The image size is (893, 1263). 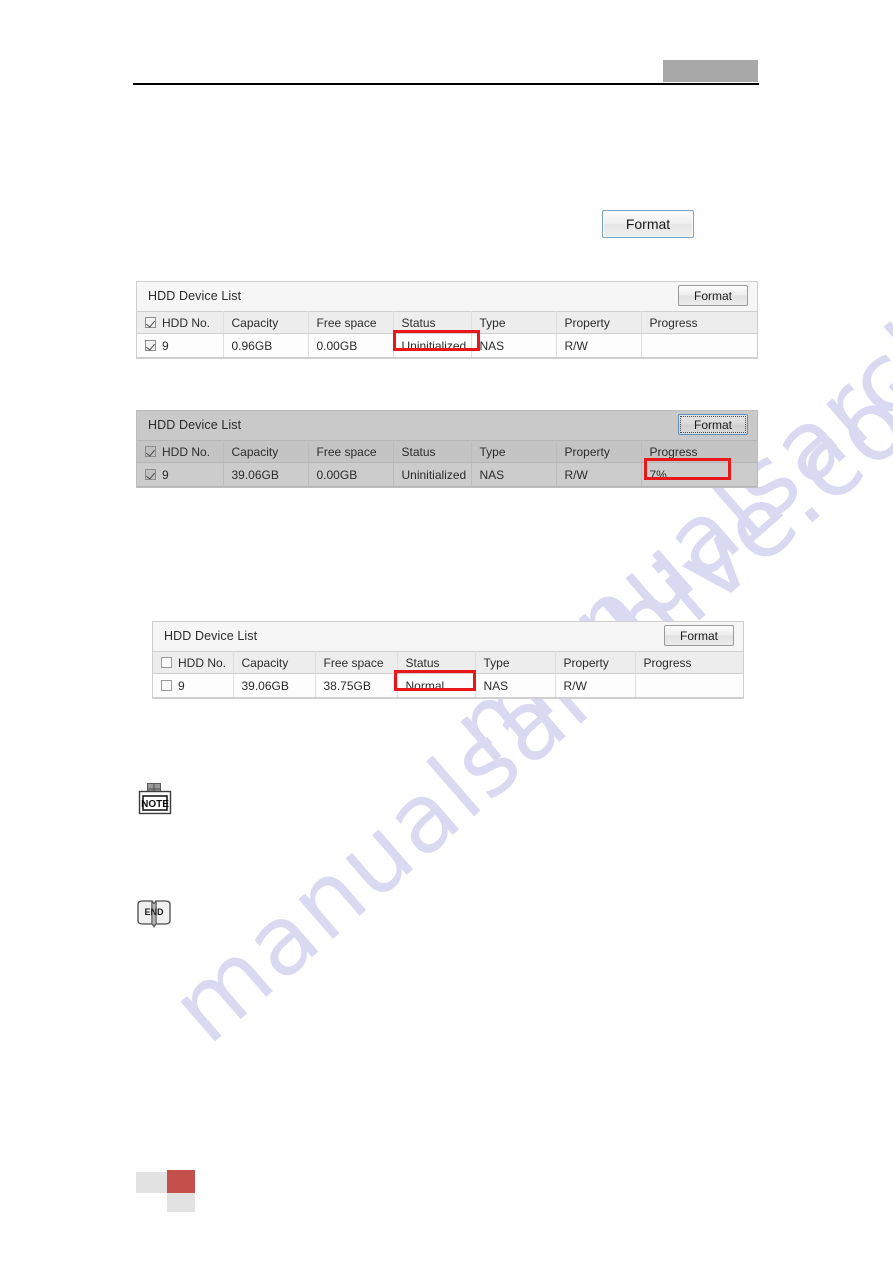 I want to click on cell-capacity: 0.96GB, so click(x=266, y=345).